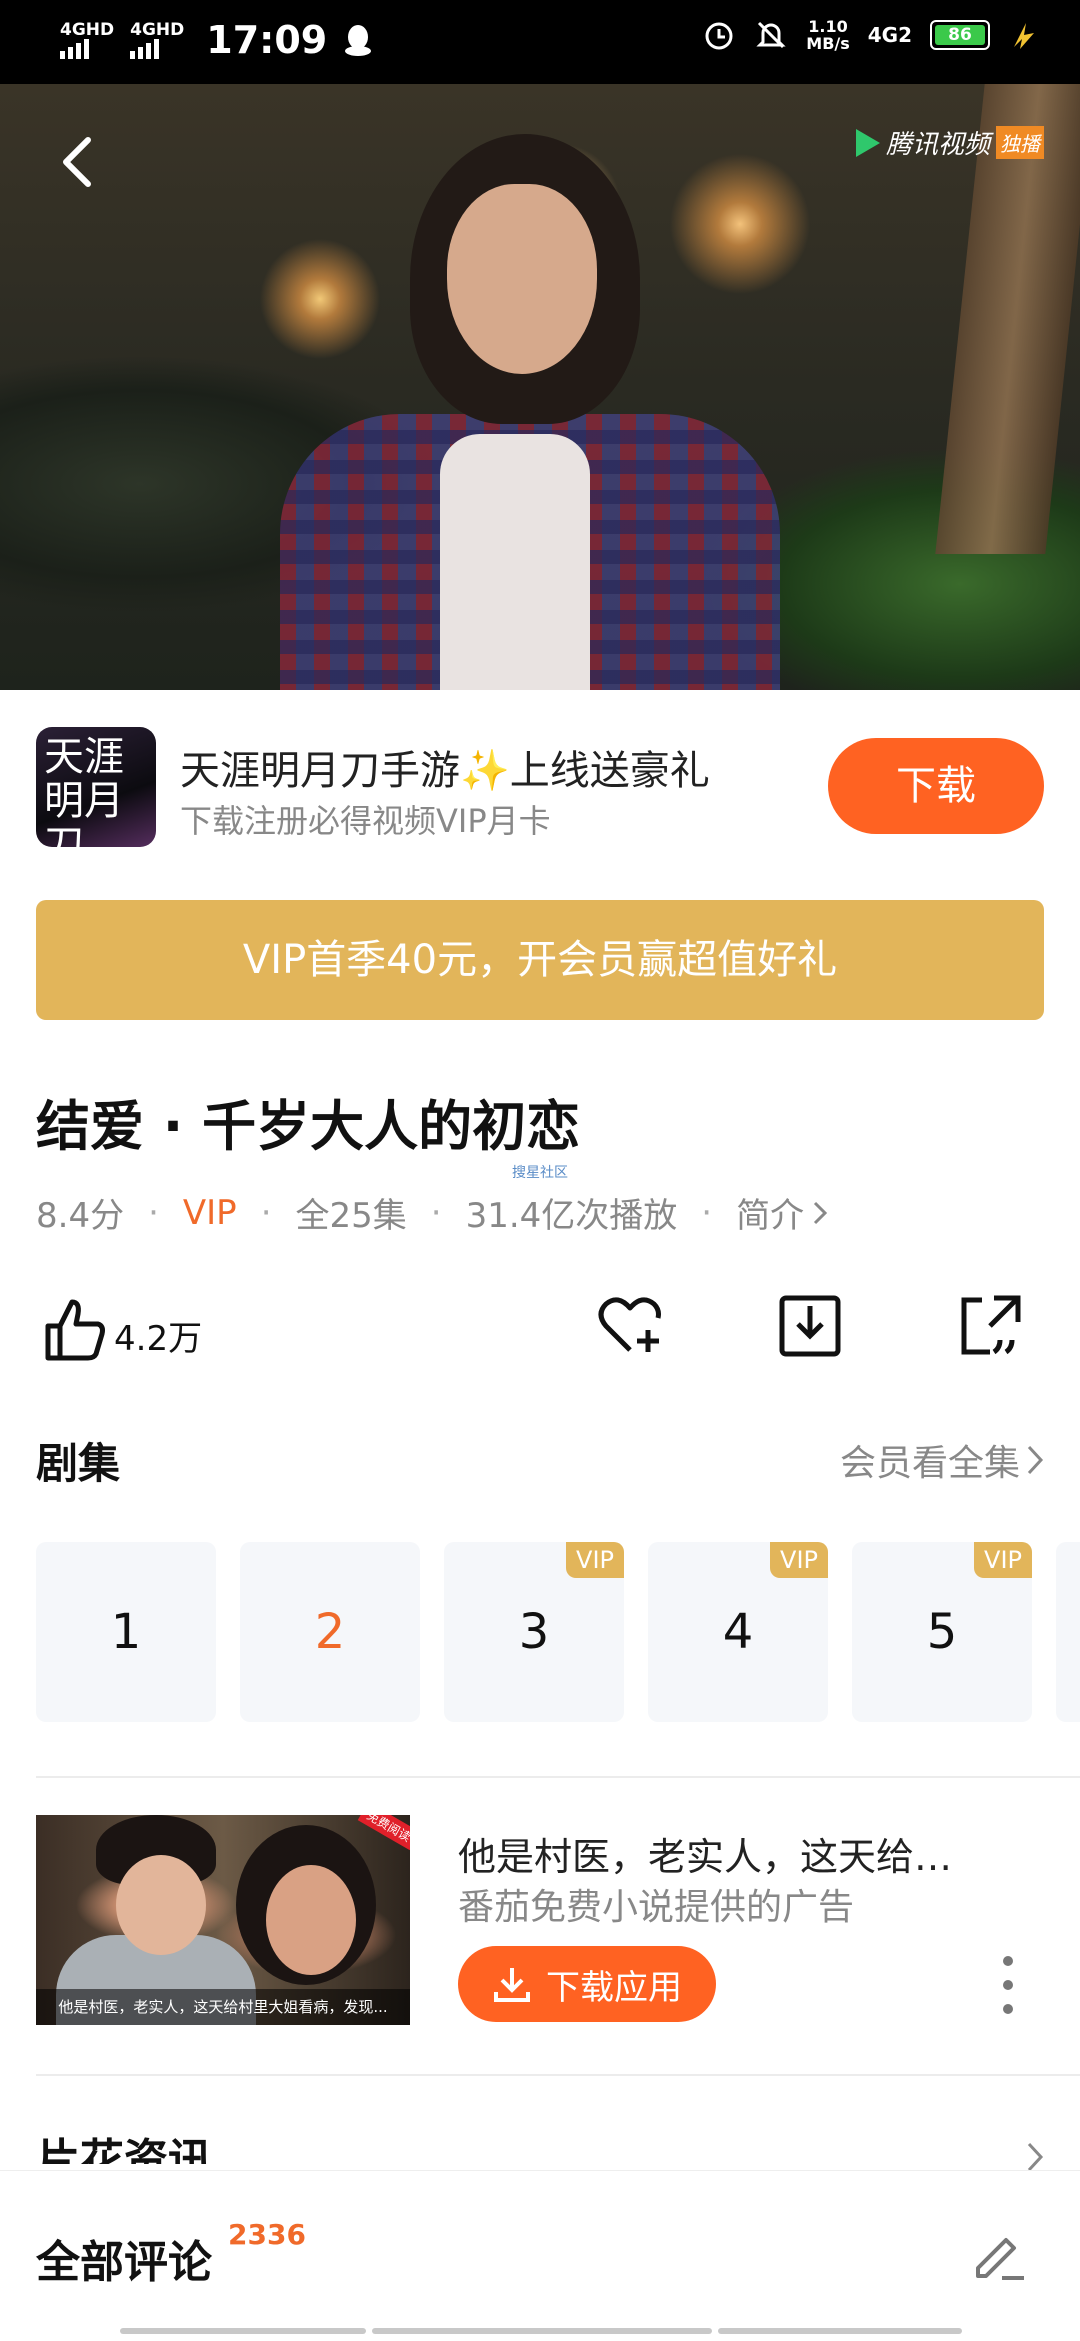 The image size is (1080, 2341). What do you see at coordinates (1008, 1985) in the screenshot?
I see `more-options-icon` at bounding box center [1008, 1985].